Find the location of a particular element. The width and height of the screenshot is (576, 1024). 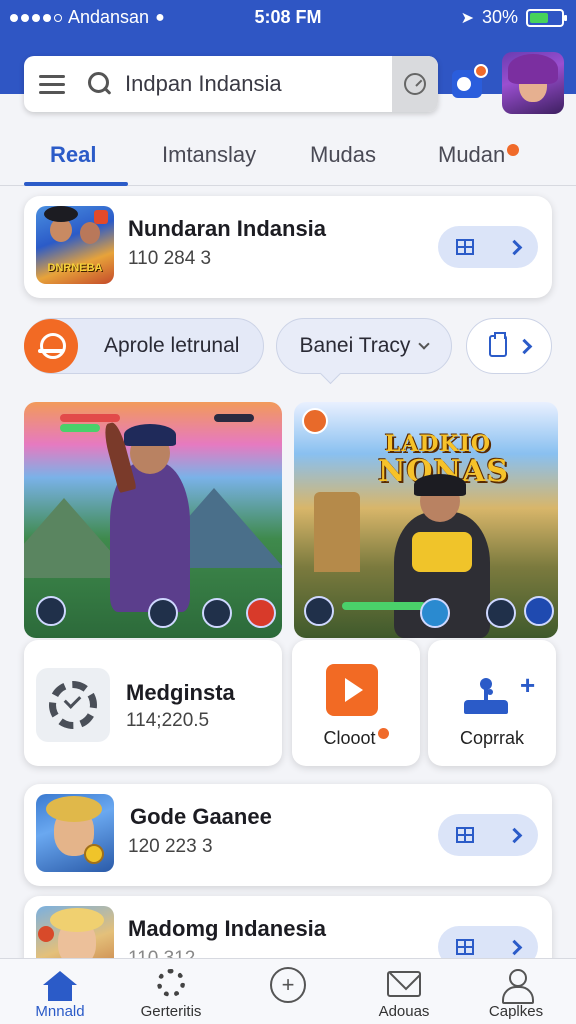

arrow-left-icon is located at coordinates (319, 611).